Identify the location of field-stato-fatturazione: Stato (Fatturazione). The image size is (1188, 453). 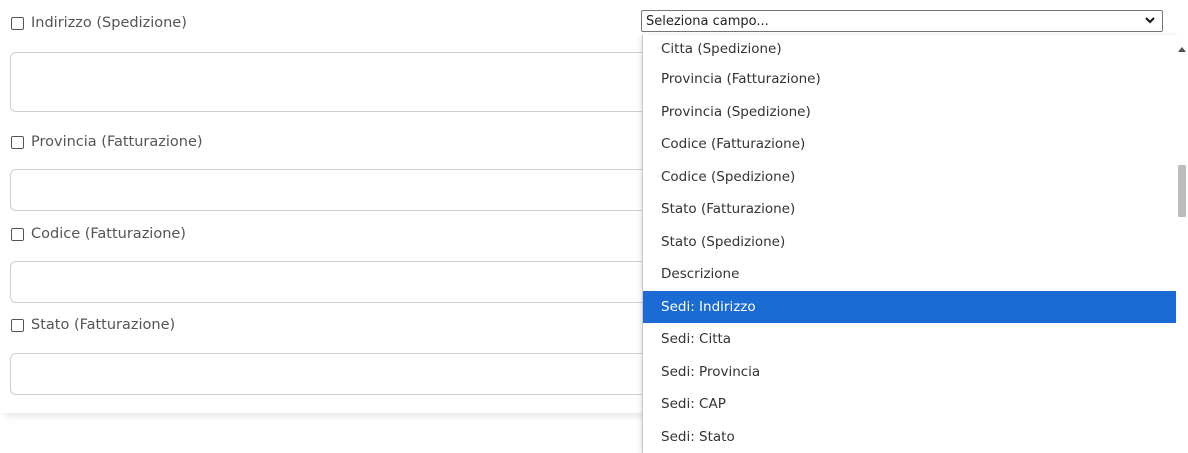
(93, 325).